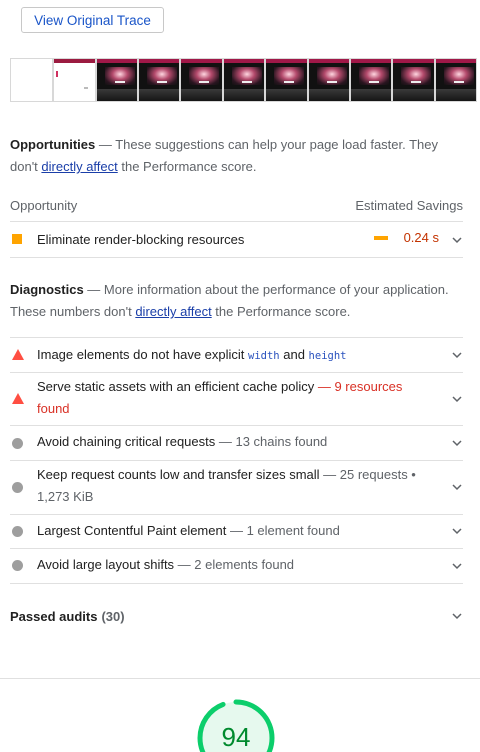 This screenshot has height=752, width=480. What do you see at coordinates (126, 441) in the screenshot?
I see `audit-title-text: Avoid chaining critical requests` at bounding box center [126, 441].